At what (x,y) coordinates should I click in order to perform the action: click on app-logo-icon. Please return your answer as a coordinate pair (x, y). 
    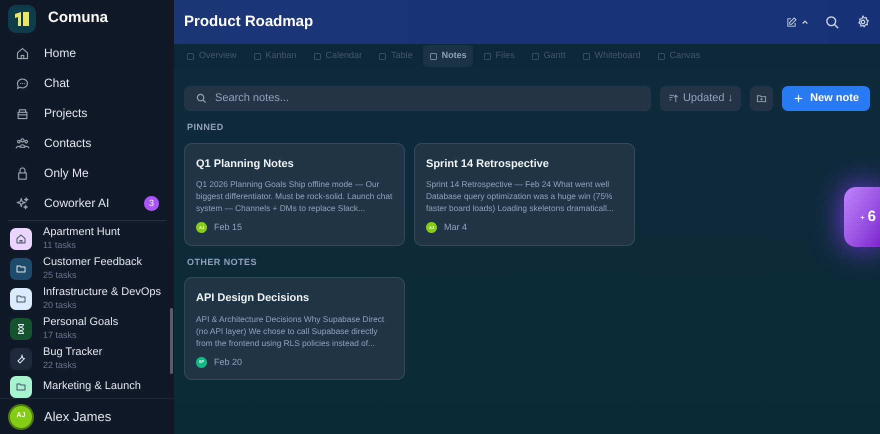
    Looking at the image, I should click on (22, 18).